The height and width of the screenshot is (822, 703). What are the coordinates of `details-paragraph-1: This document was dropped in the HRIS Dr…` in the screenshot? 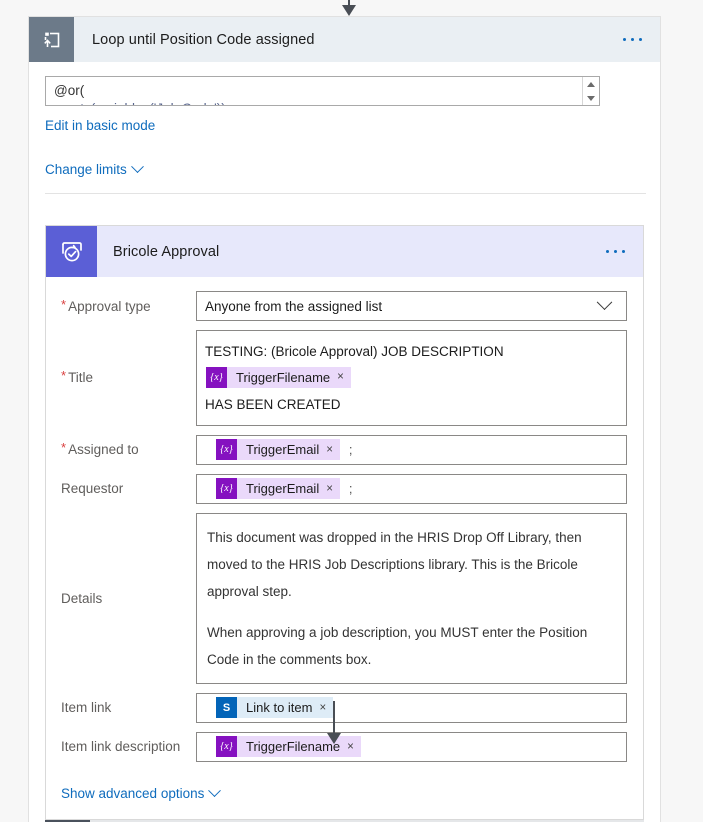 It's located at (394, 564).